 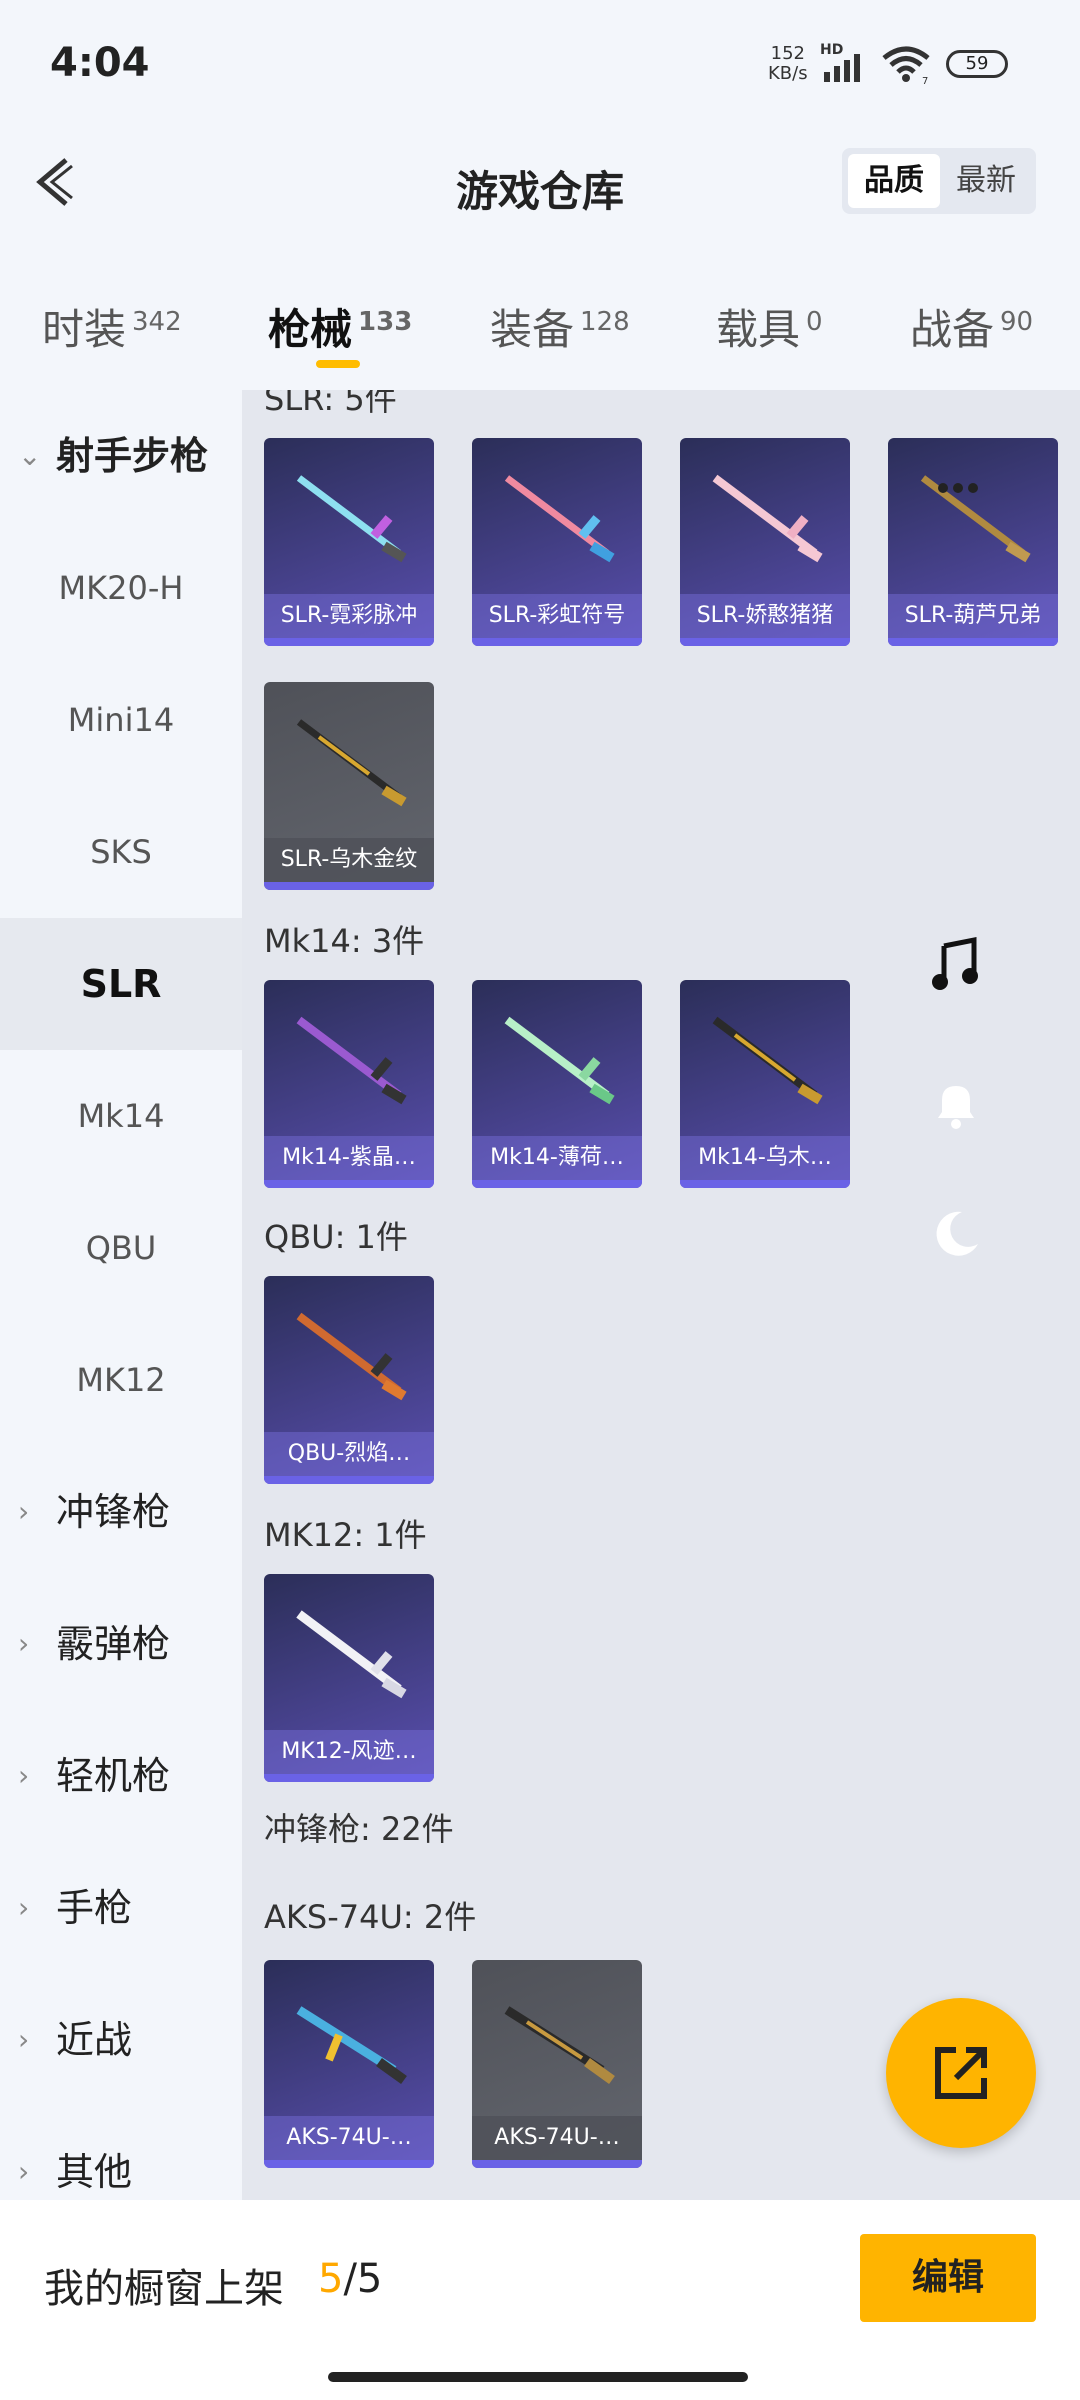 I want to click on status-time: 4:04, so click(x=100, y=63).